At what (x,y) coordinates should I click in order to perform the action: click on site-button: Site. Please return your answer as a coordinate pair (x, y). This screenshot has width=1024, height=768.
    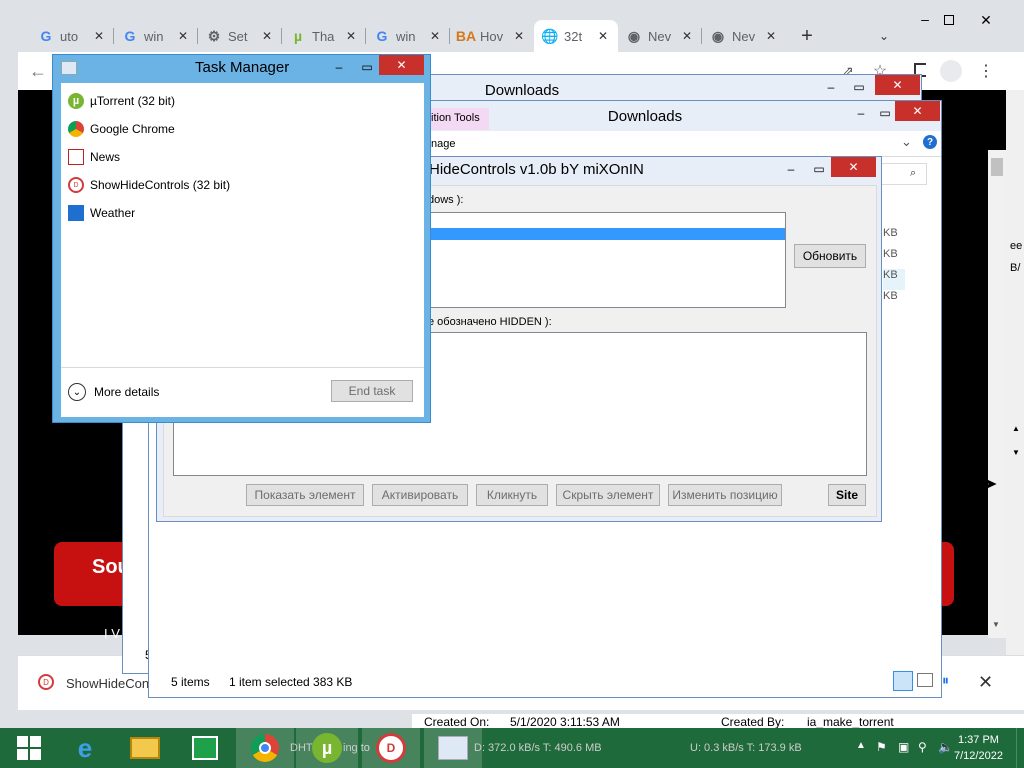
    Looking at the image, I should click on (847, 495).